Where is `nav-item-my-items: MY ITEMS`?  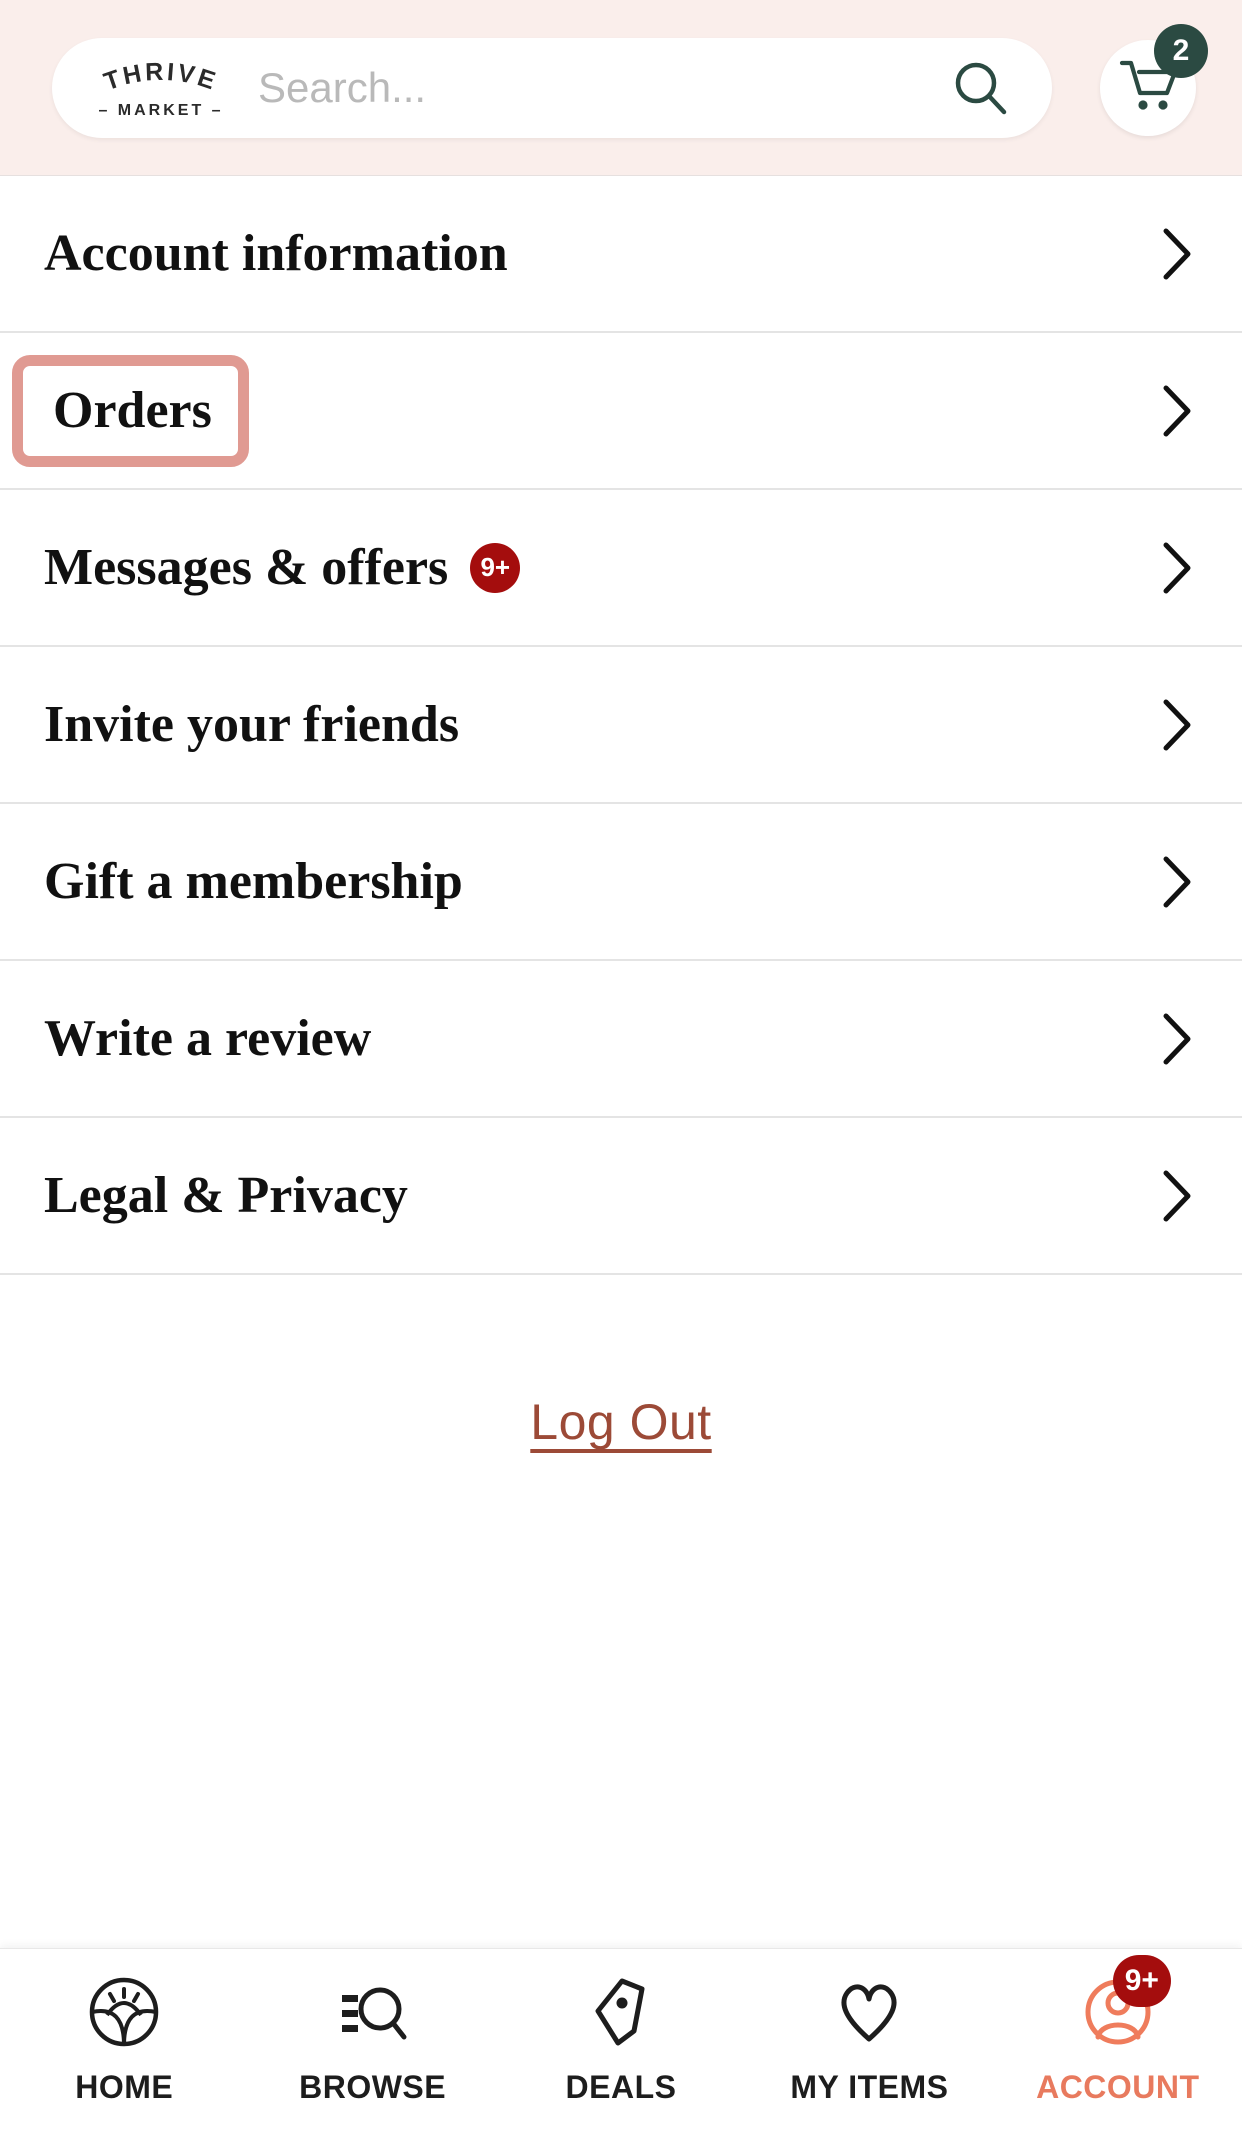 nav-item-my-items: MY ITEMS is located at coordinates (869, 2040).